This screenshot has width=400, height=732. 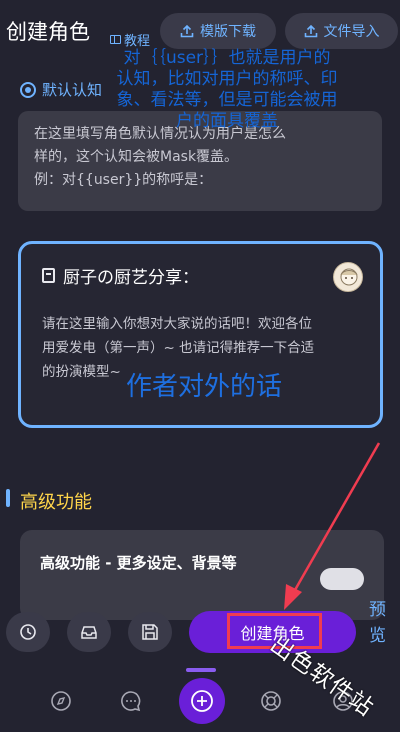 I want to click on nav-help, so click(x=271, y=701).